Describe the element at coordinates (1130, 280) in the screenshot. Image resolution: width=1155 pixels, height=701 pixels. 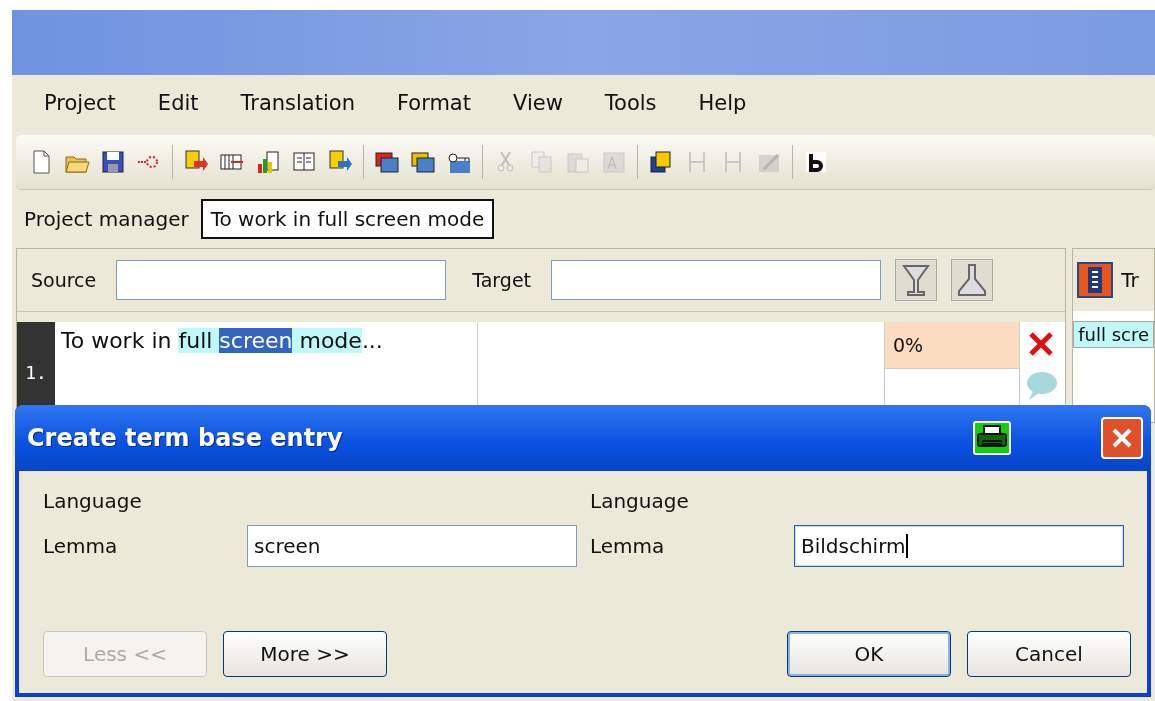
I see `panel-title: Tr` at that location.